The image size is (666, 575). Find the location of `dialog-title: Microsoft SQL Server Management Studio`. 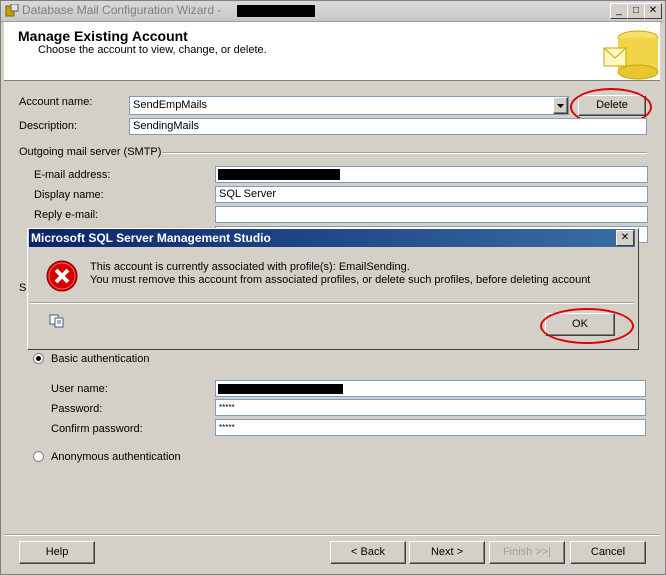

dialog-title: Microsoft SQL Server Management Studio is located at coordinates (151, 238).